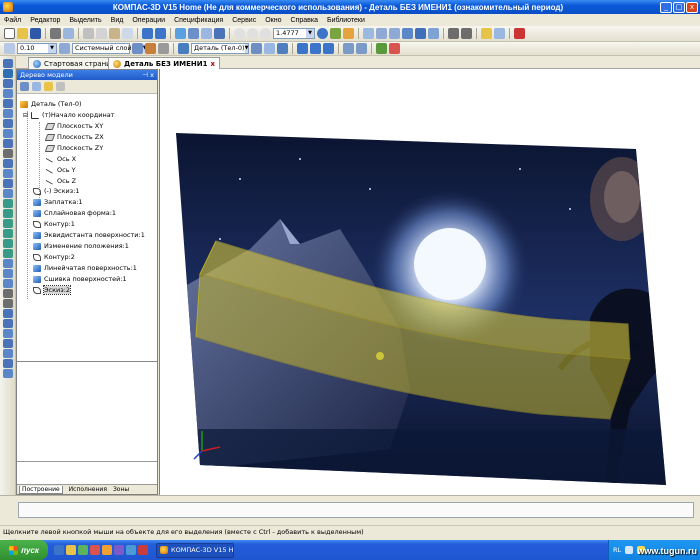 This screenshot has height=560, width=700. What do you see at coordinates (137, 48) in the screenshot?
I see `layer-manager-icon` at bounding box center [137, 48].